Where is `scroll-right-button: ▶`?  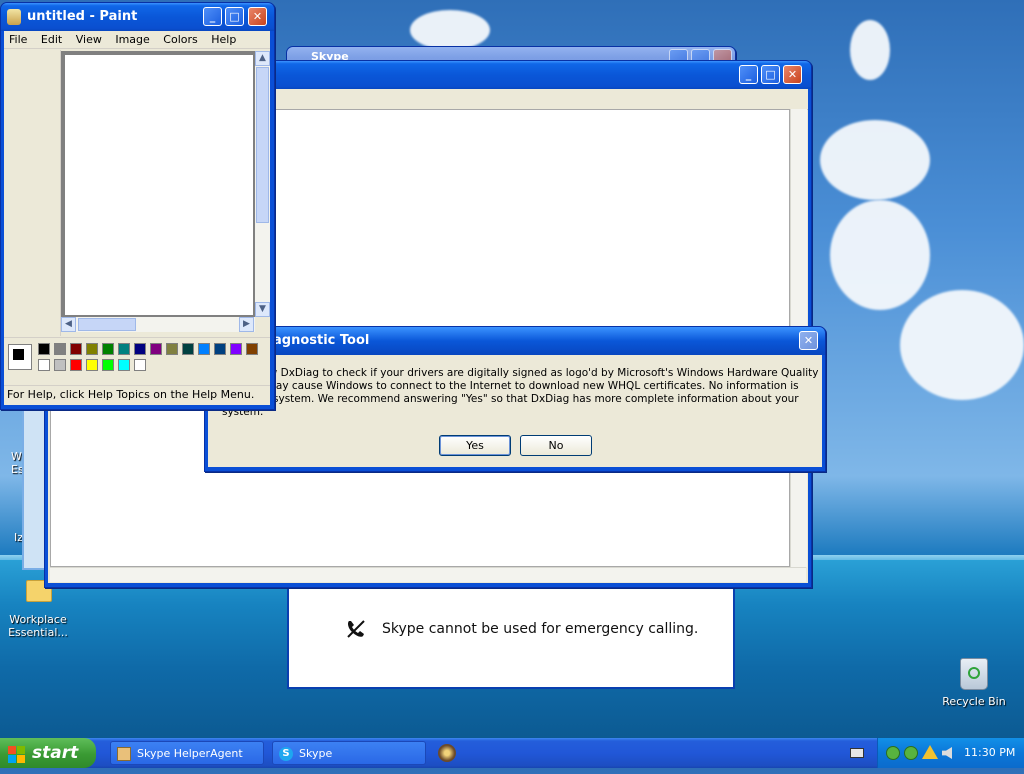 scroll-right-button: ▶ is located at coordinates (246, 324).